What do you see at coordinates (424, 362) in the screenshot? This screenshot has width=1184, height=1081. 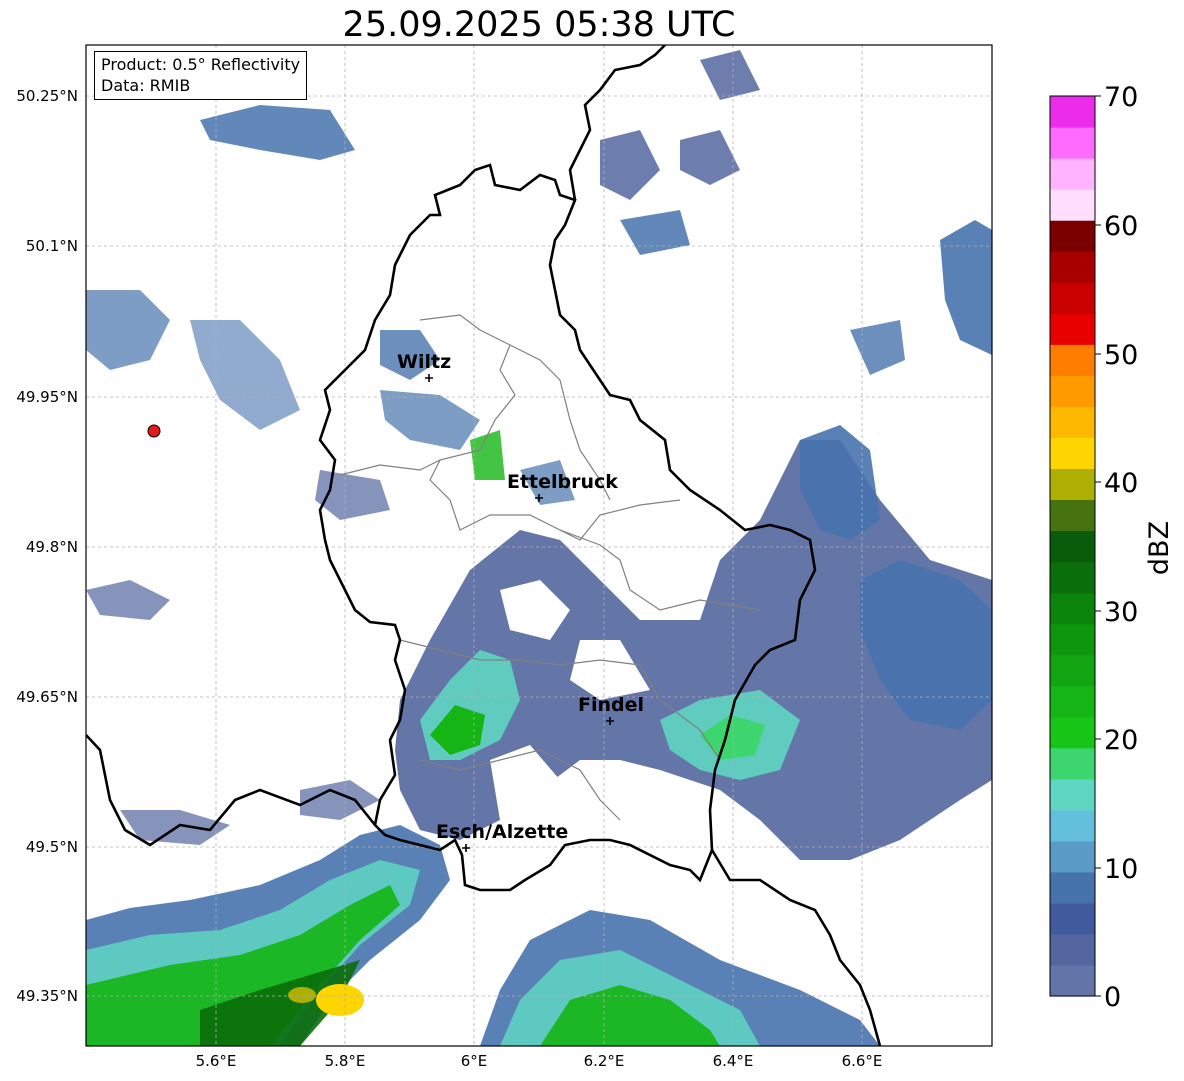 I see `city-label: Wiltz` at bounding box center [424, 362].